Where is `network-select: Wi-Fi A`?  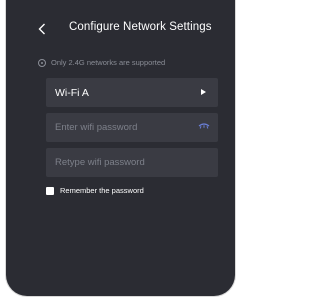
network-select: Wi-Fi A is located at coordinates (132, 92).